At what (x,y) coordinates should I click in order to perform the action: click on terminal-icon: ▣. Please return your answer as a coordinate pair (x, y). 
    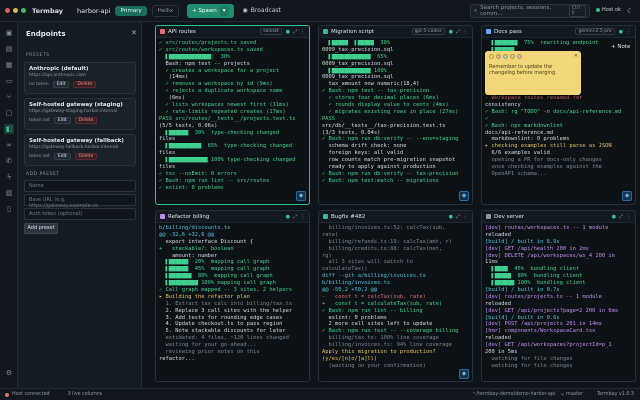
    Looking at the image, I should click on (9, 33).